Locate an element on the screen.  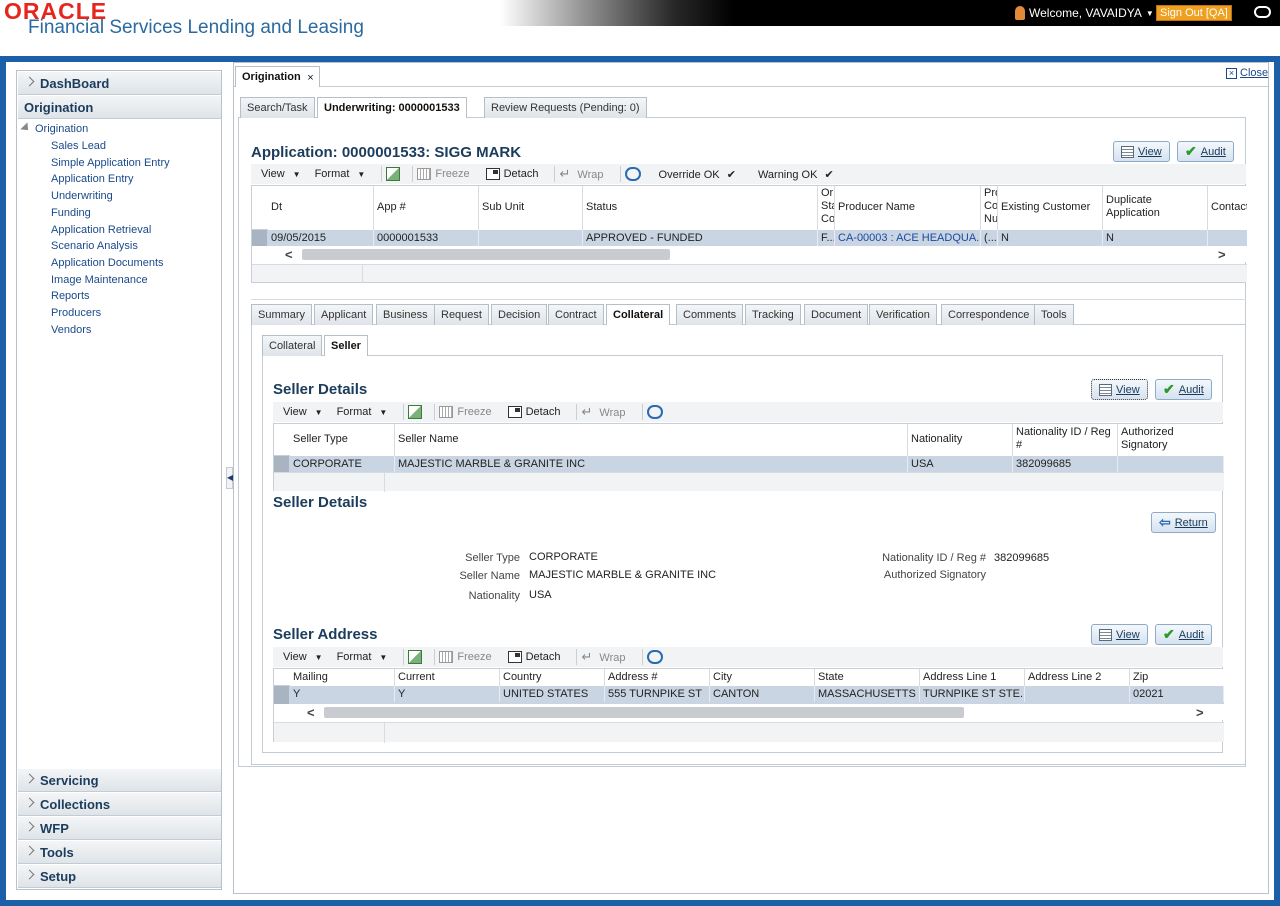
col-producer-name: Producer Name is located at coordinates (908, 208).